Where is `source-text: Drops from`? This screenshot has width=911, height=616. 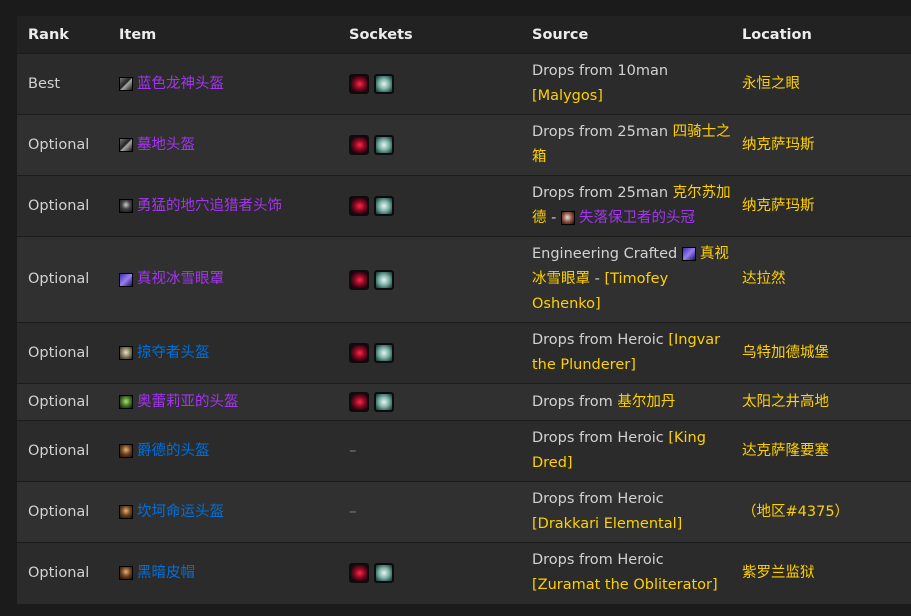 source-text: Drops from is located at coordinates (575, 401).